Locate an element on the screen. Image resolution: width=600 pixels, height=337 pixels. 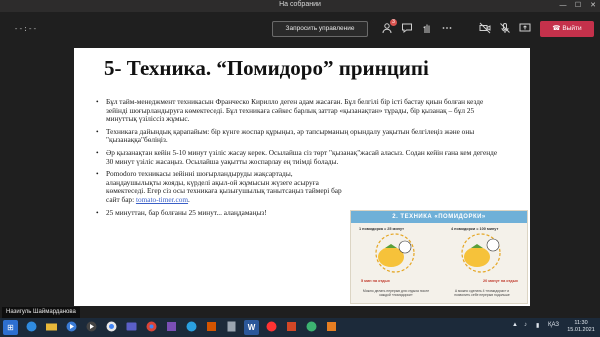
windows-taskbar: ⊞ W ▲ ♪ ▮ ҚАЗ 11:30 15.01.2021 is located at coordinates (300, 327).